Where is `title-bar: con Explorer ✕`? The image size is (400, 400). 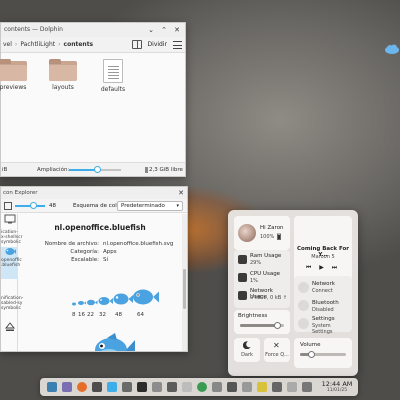 title-bar: con Explorer ✕ is located at coordinates (94, 193).